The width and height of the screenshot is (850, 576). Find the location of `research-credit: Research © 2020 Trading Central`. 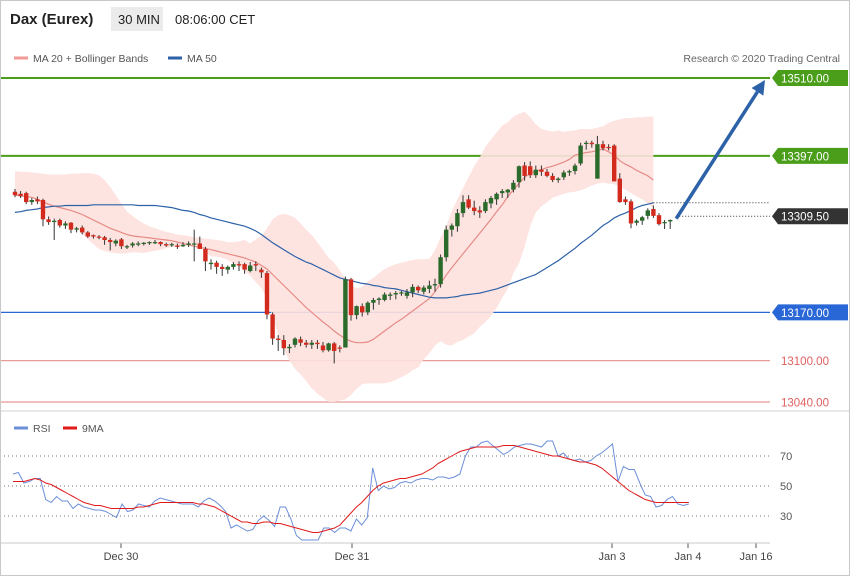

research-credit: Research © 2020 Trading Central is located at coordinates (761, 59).